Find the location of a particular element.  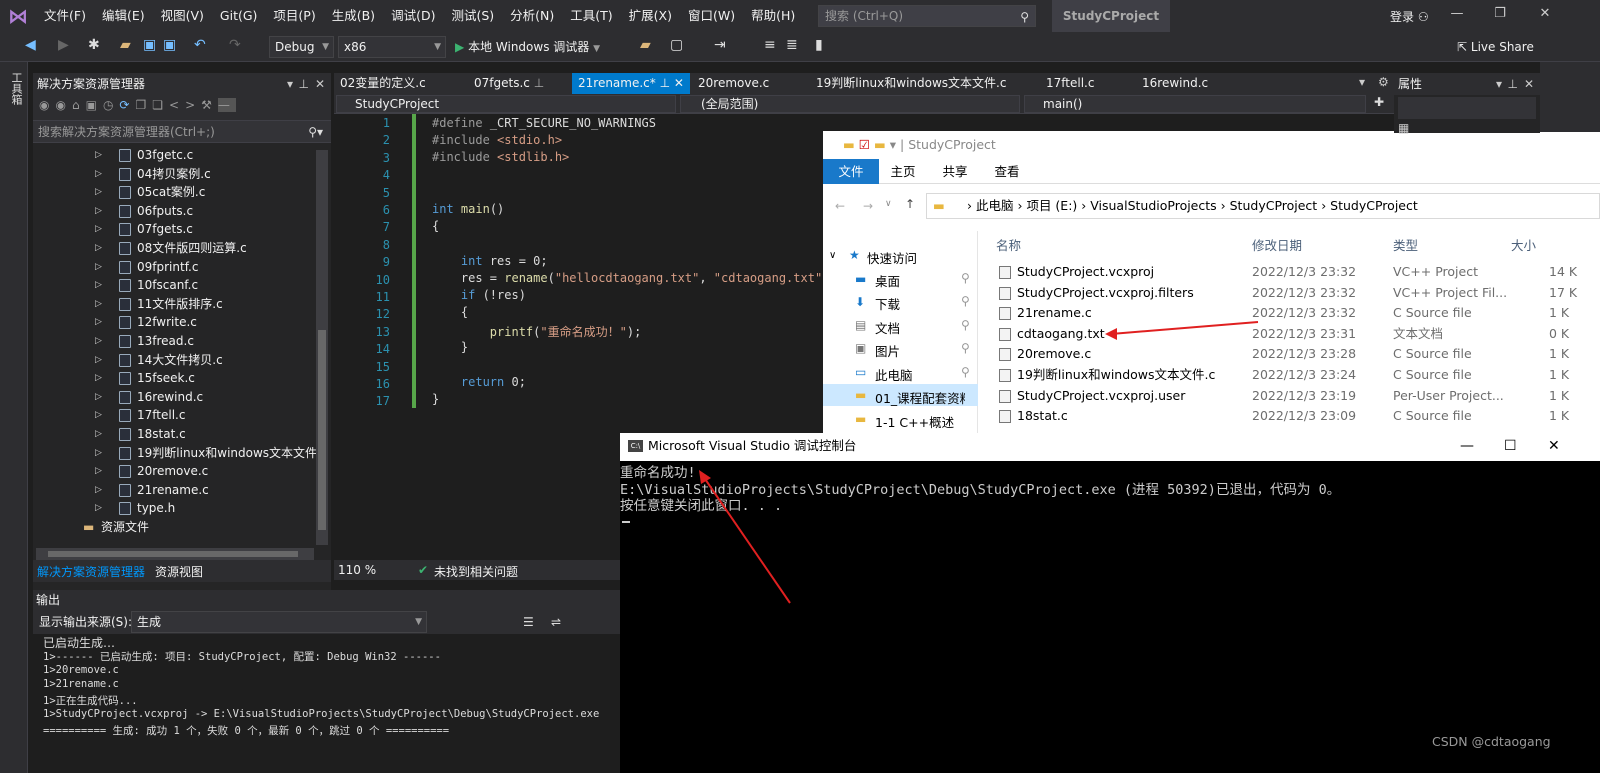

menu-window: 窗口(W) is located at coordinates (711, 16).